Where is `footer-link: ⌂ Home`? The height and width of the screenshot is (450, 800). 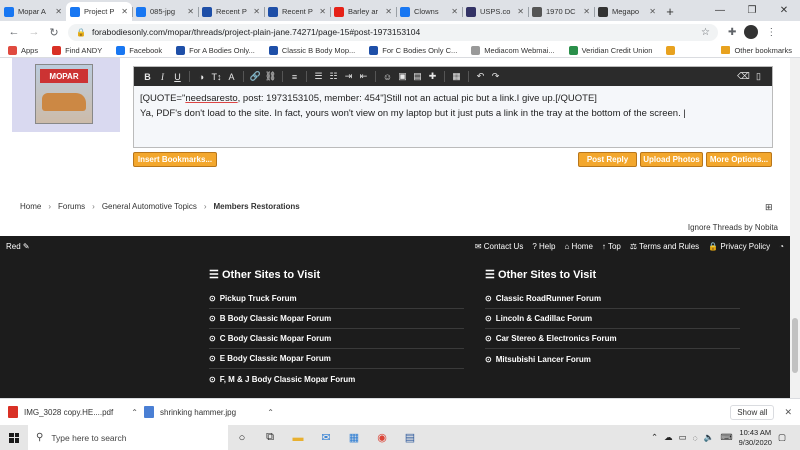
footer-link: ⌂ Home is located at coordinates (578, 246).